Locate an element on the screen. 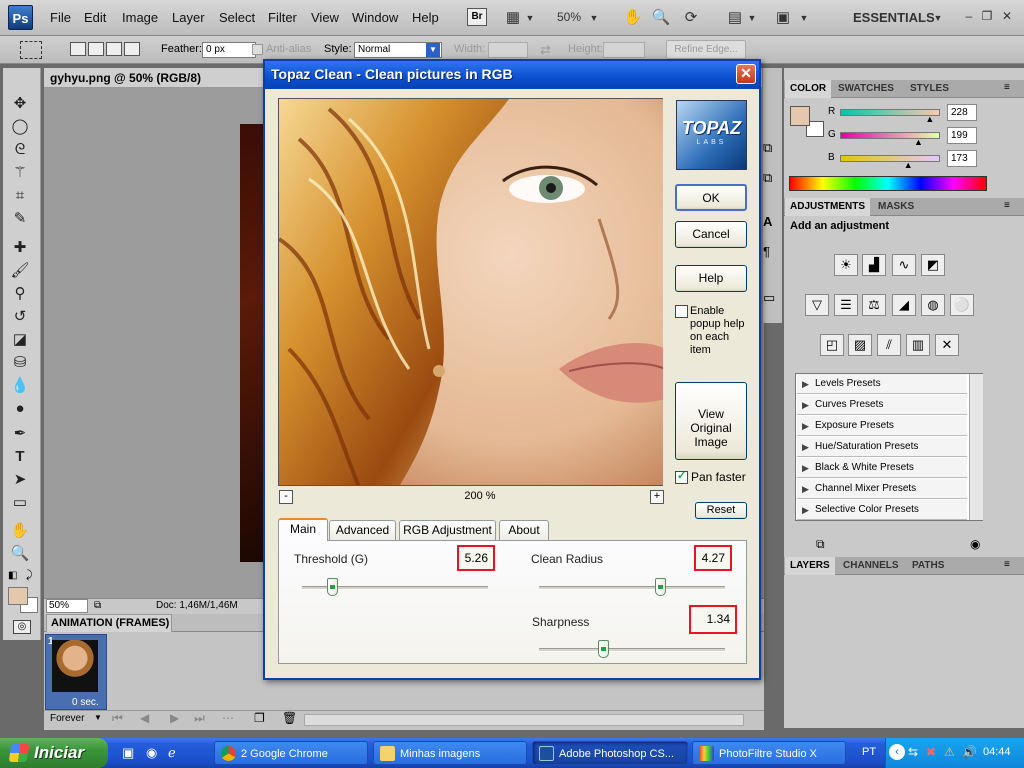 The height and width of the screenshot is (768, 1024). preset-hue-saturation: ▶ Hue/Saturation Presets is located at coordinates (882, 447).